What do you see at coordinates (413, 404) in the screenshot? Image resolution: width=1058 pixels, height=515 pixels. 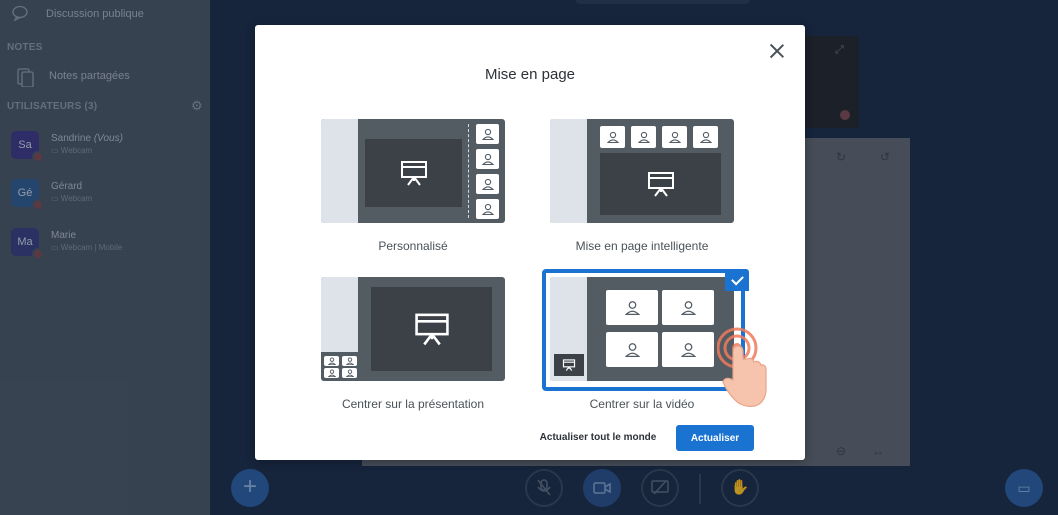 I see `layout-option-label: Centrer sur la présentation` at bounding box center [413, 404].